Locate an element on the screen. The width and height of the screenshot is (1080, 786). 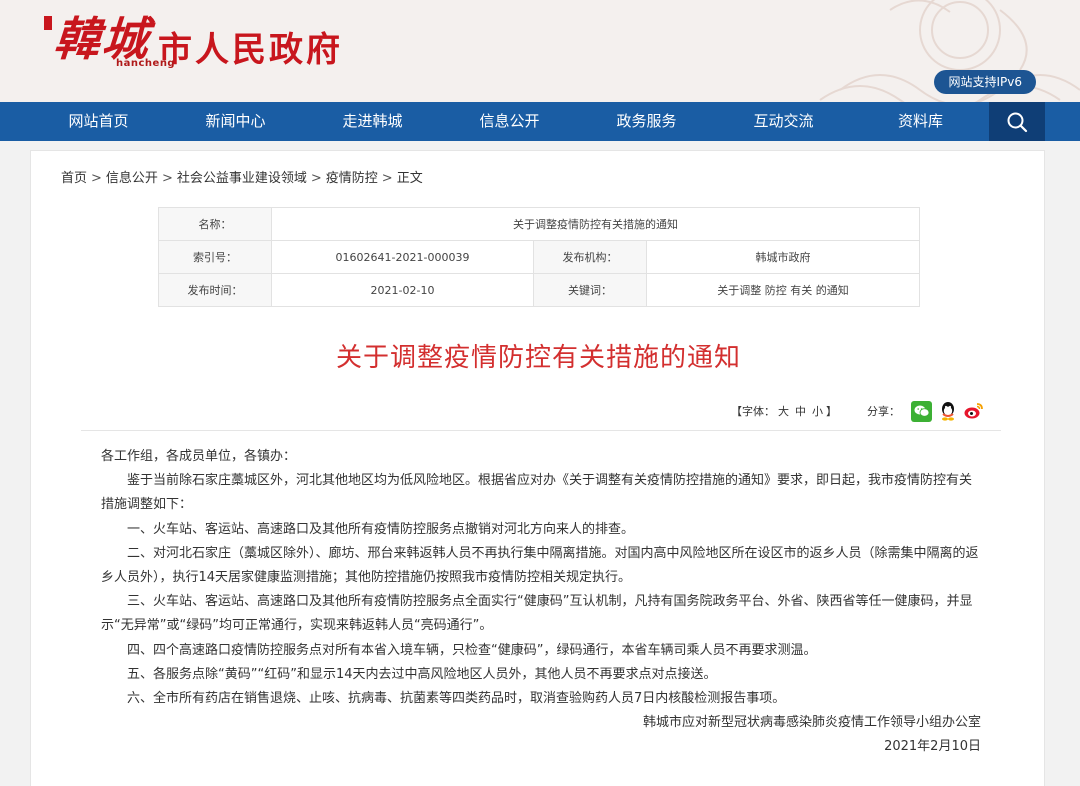
font-size-large: 大 is located at coordinates (783, 411).